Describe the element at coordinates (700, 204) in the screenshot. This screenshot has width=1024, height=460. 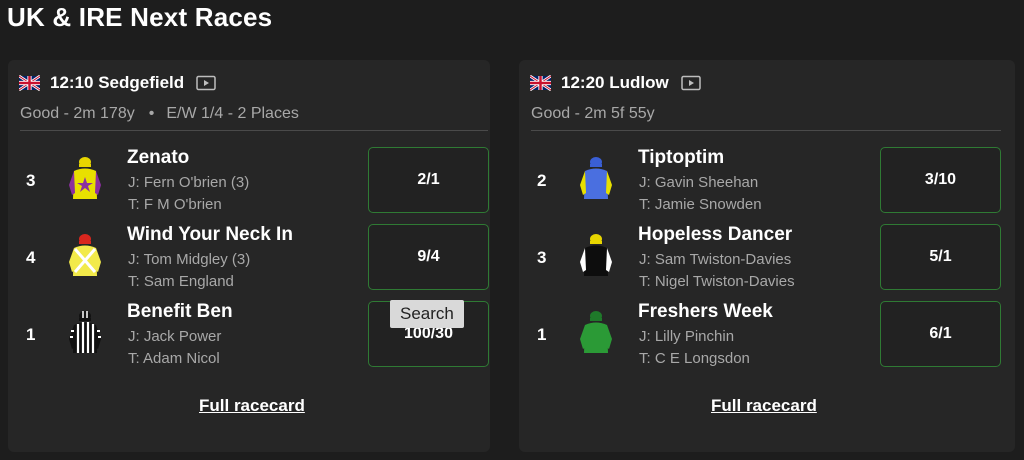
I see `trainer-name: T: Jamie Snowden` at that location.